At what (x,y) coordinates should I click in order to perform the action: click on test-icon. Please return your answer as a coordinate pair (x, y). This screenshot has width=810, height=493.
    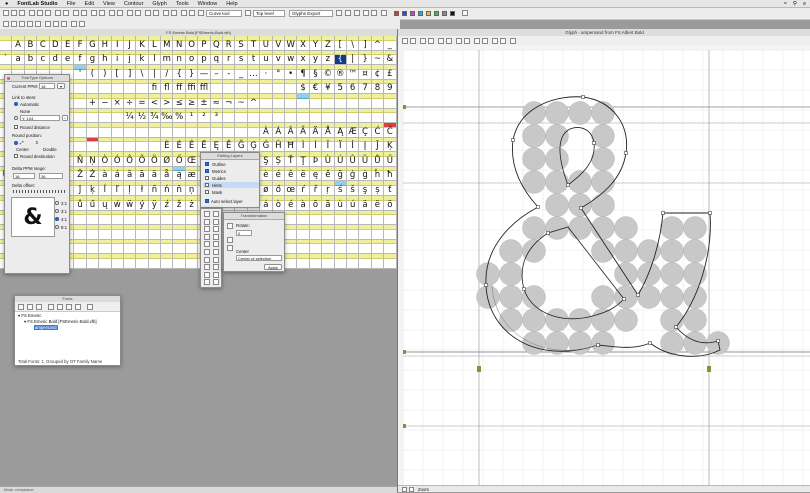
    Looking at the image, I should click on (138, 13).